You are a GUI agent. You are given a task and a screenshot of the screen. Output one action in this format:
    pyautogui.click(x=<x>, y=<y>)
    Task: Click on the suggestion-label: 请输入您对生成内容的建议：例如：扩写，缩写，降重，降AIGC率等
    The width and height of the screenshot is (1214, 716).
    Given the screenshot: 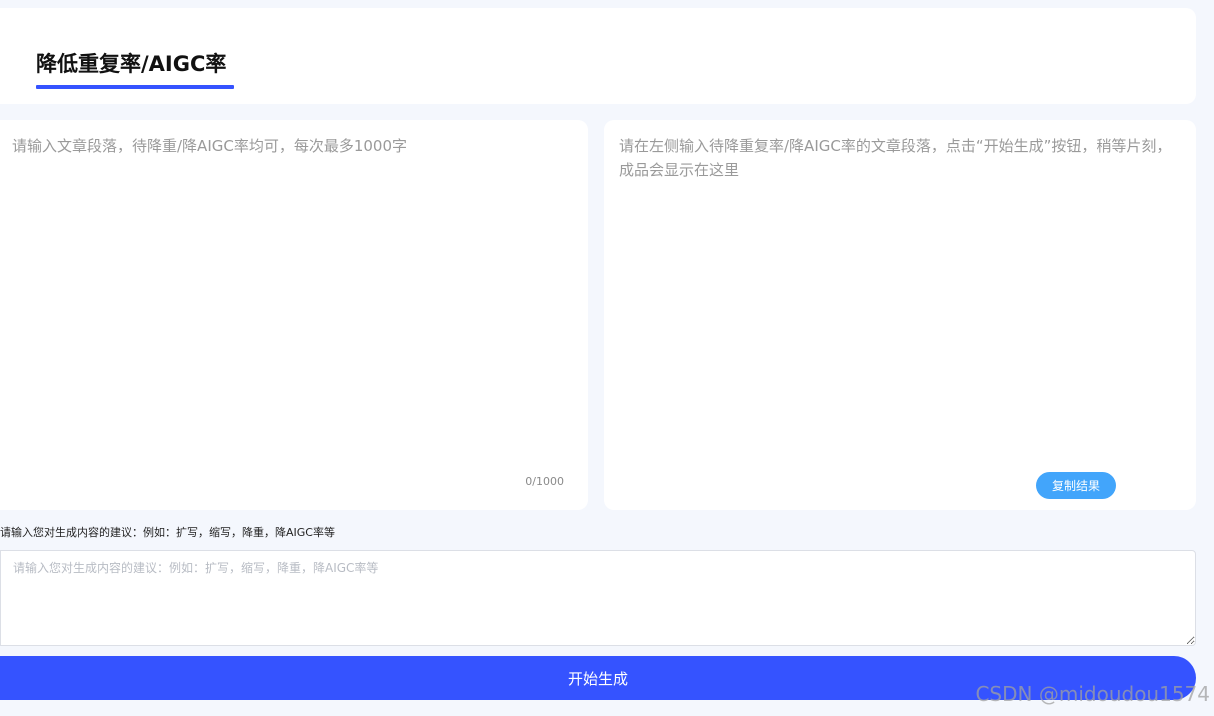 What is the action you would take?
    pyautogui.click(x=167, y=532)
    